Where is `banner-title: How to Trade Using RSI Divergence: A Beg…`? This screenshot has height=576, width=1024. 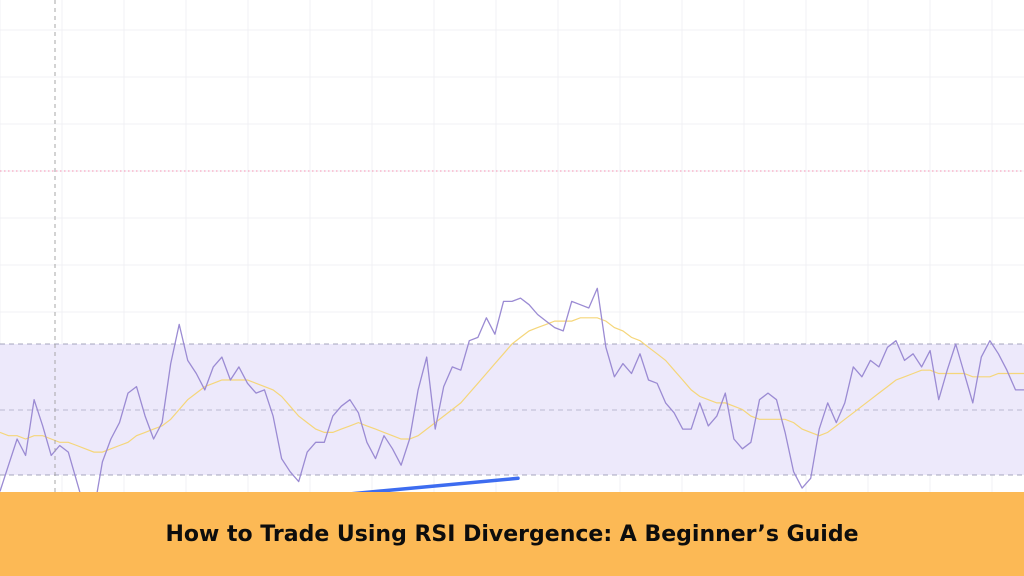
banner-title: How to Trade Using RSI Divergence: A Beg… is located at coordinates (512, 534).